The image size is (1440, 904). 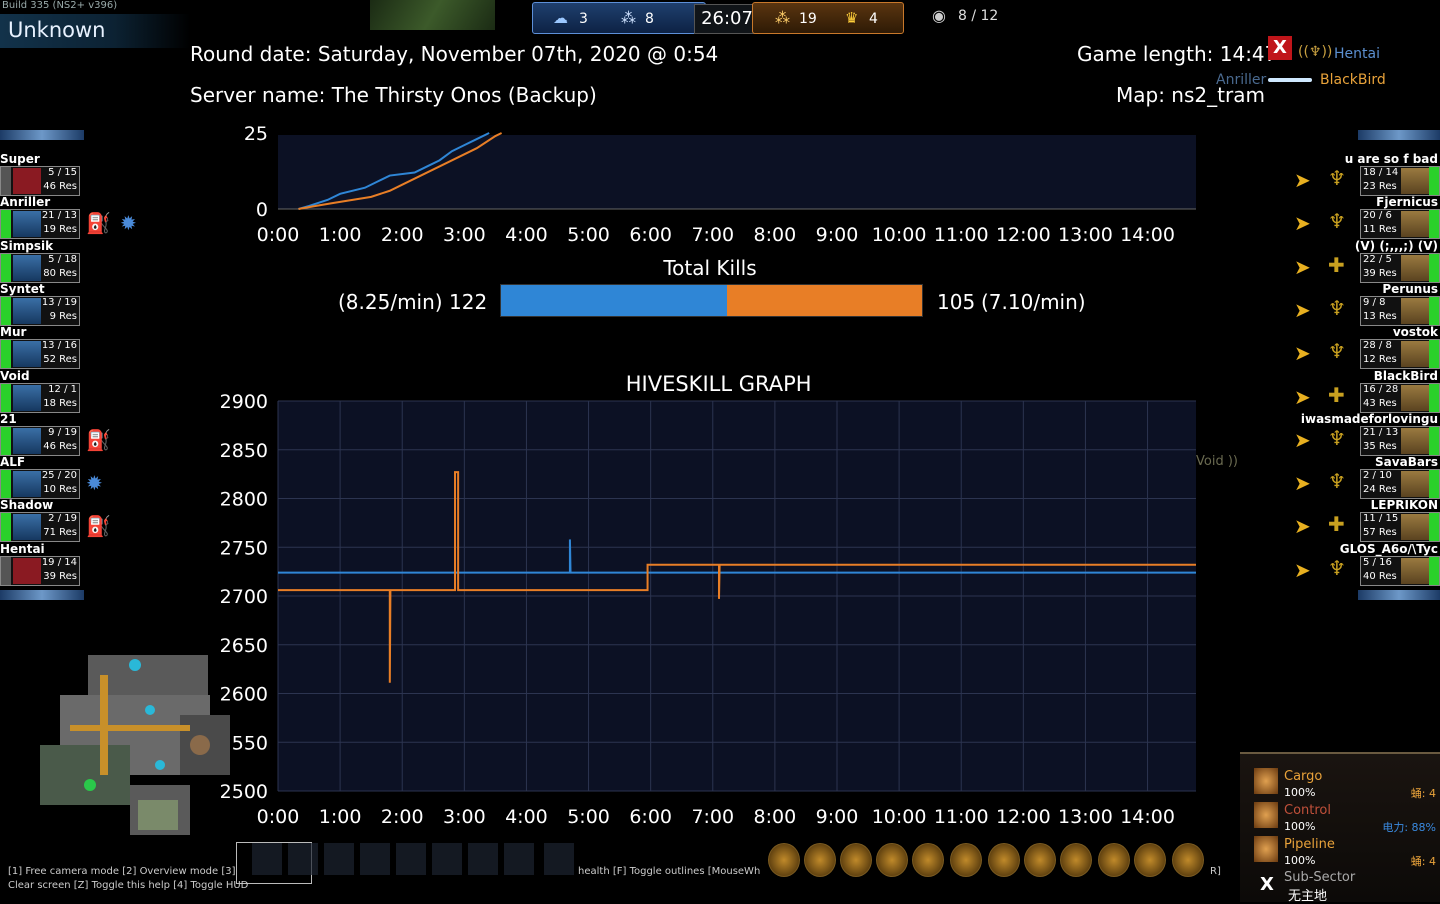 What do you see at coordinates (244, 402) in the screenshot?
I see `y-tick-label: 2900` at bounding box center [244, 402].